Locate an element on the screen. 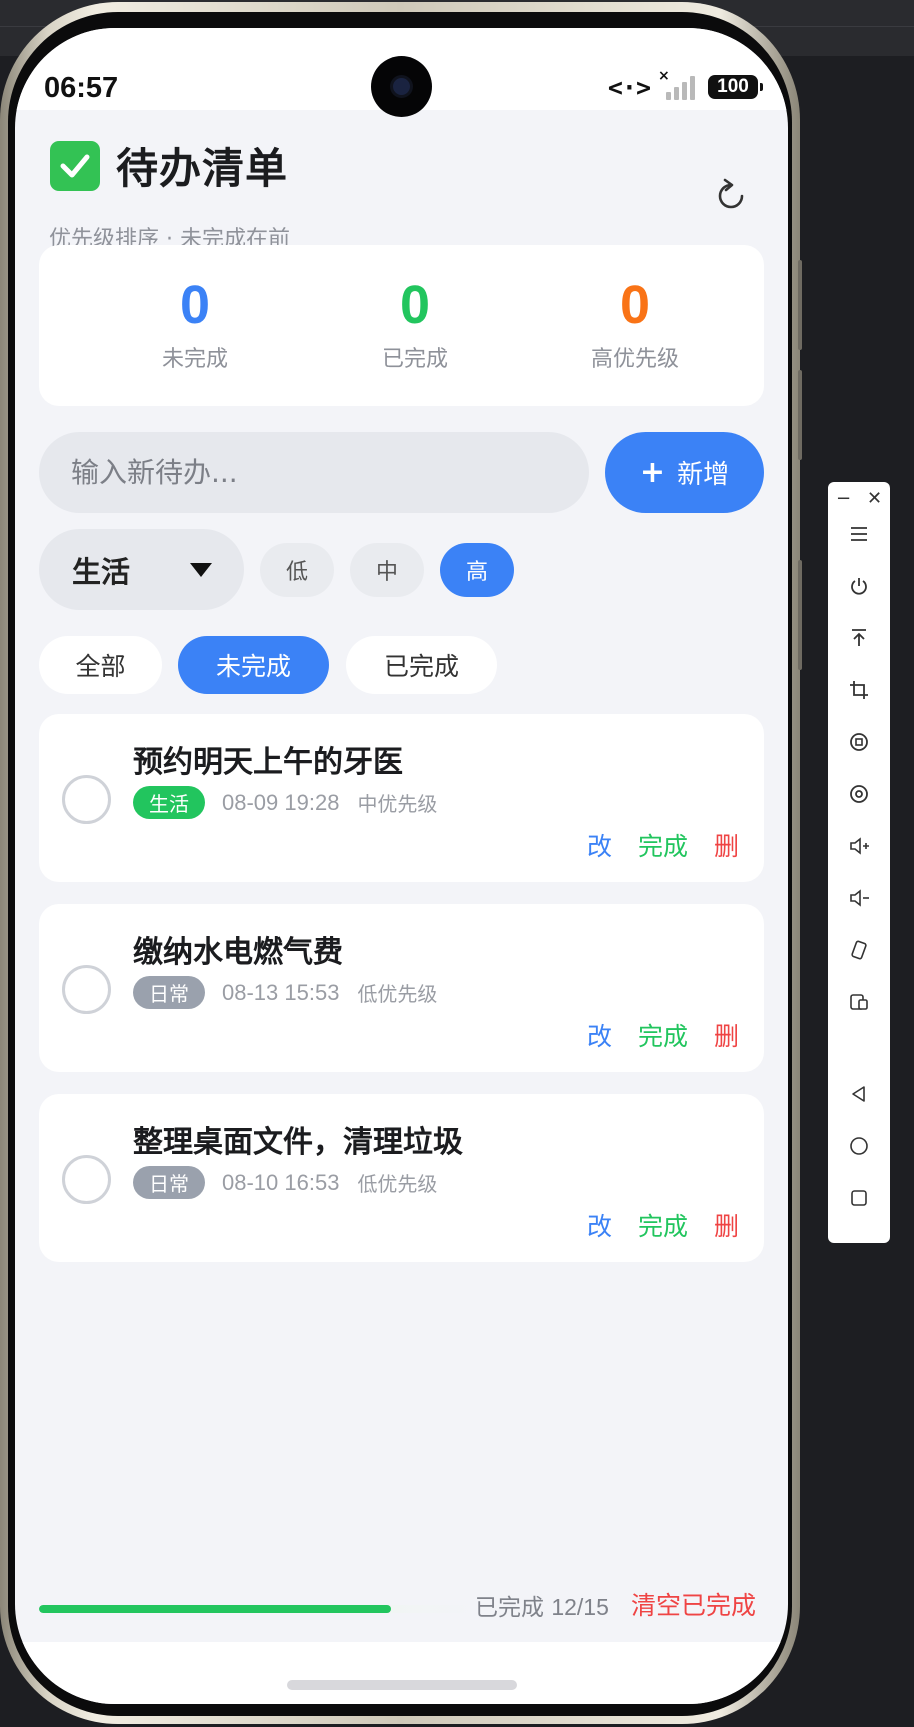 This screenshot has height=1727, width=914. new-todo-input is located at coordinates (314, 472).